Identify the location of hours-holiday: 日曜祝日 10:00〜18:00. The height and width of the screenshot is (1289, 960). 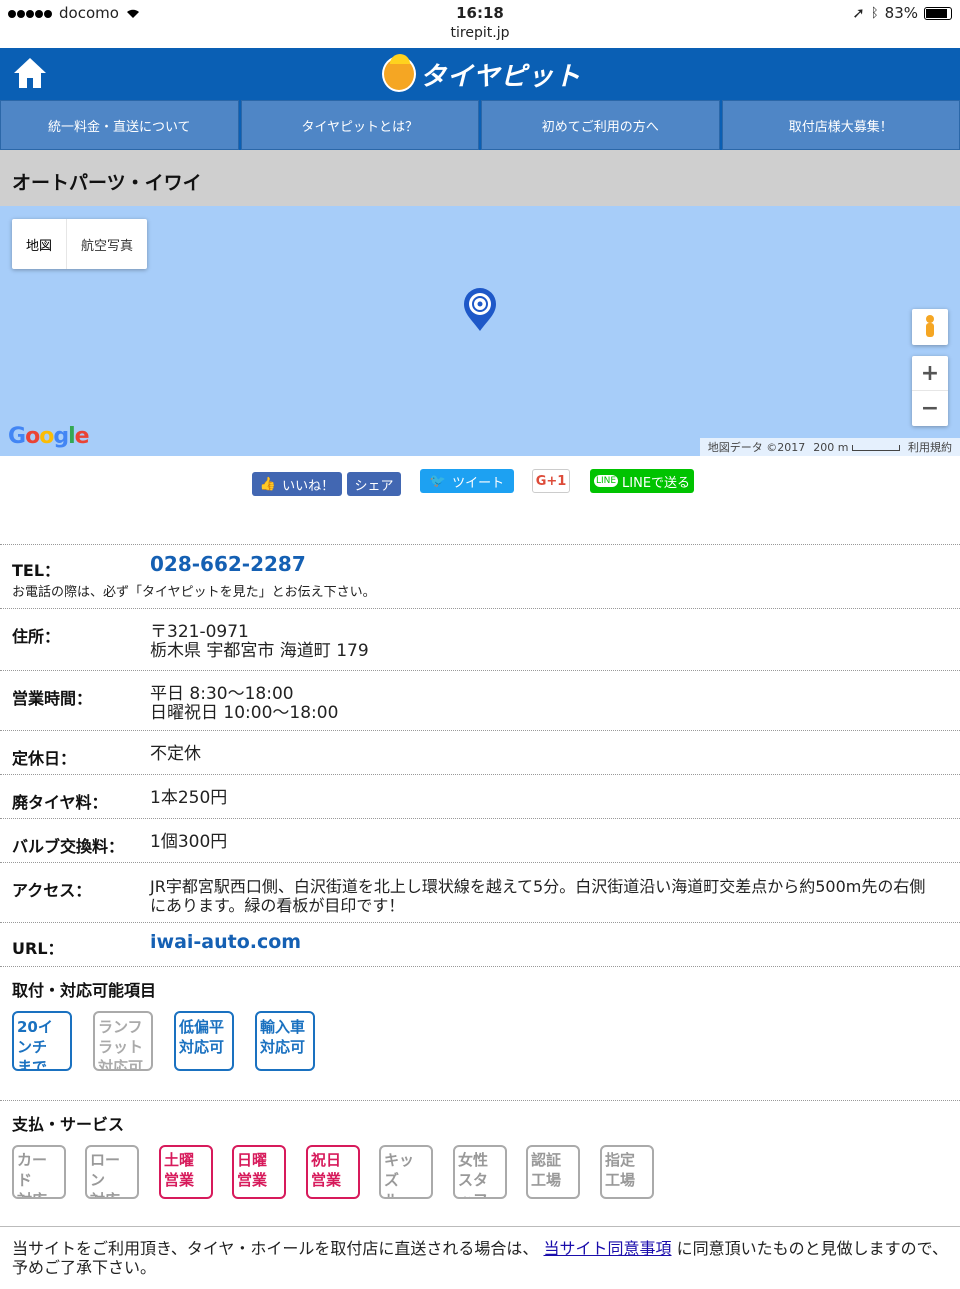
(545, 713).